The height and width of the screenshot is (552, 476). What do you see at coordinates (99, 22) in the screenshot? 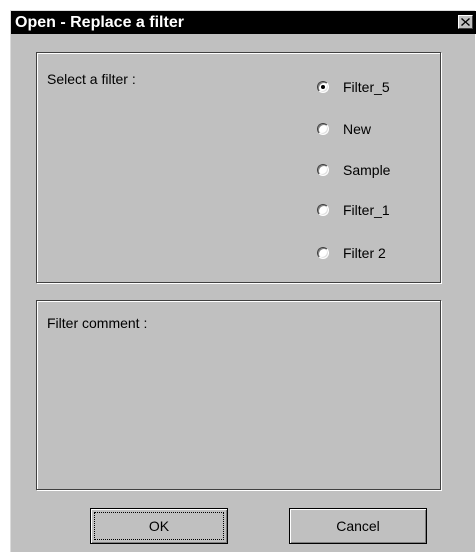
I see `window-title: Open - Replace a filter` at bounding box center [99, 22].